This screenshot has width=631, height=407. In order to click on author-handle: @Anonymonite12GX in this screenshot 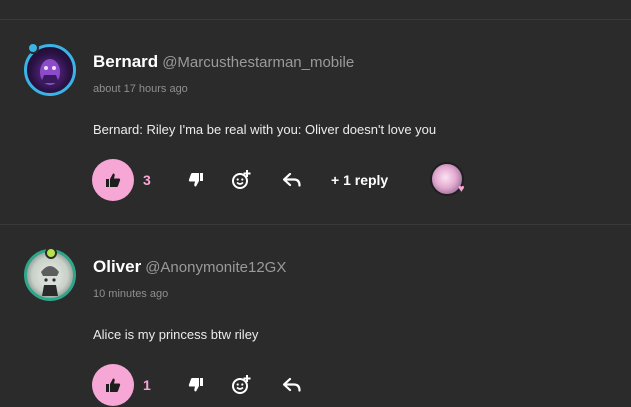, I will do `click(215, 267)`.